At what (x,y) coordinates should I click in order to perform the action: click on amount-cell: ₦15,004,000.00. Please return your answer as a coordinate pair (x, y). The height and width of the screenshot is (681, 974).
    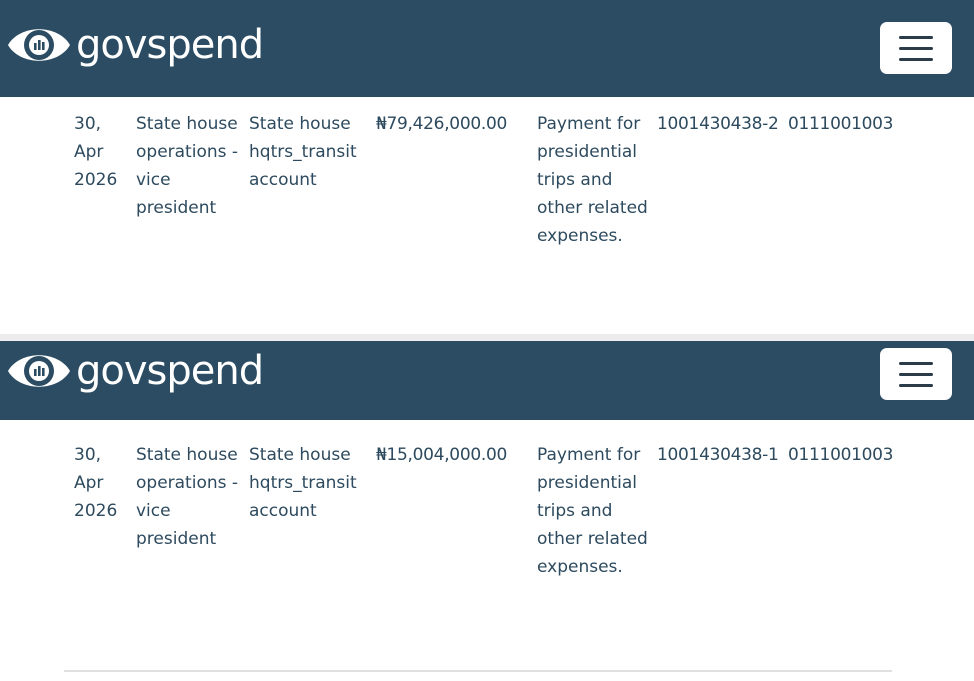
    Looking at the image, I should click on (441, 455).